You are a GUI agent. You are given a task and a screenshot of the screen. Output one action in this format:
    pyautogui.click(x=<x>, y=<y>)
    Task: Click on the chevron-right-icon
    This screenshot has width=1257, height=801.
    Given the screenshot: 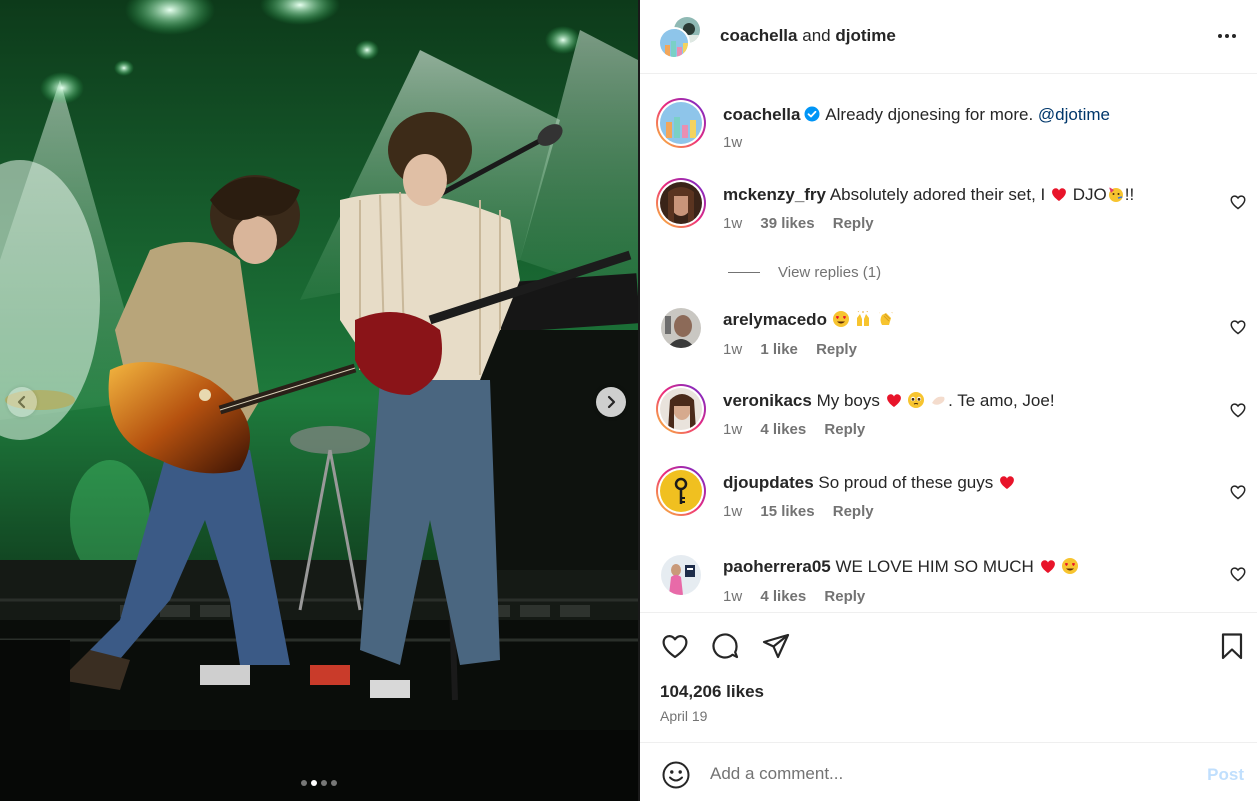 What is the action you would take?
    pyautogui.click(x=611, y=402)
    